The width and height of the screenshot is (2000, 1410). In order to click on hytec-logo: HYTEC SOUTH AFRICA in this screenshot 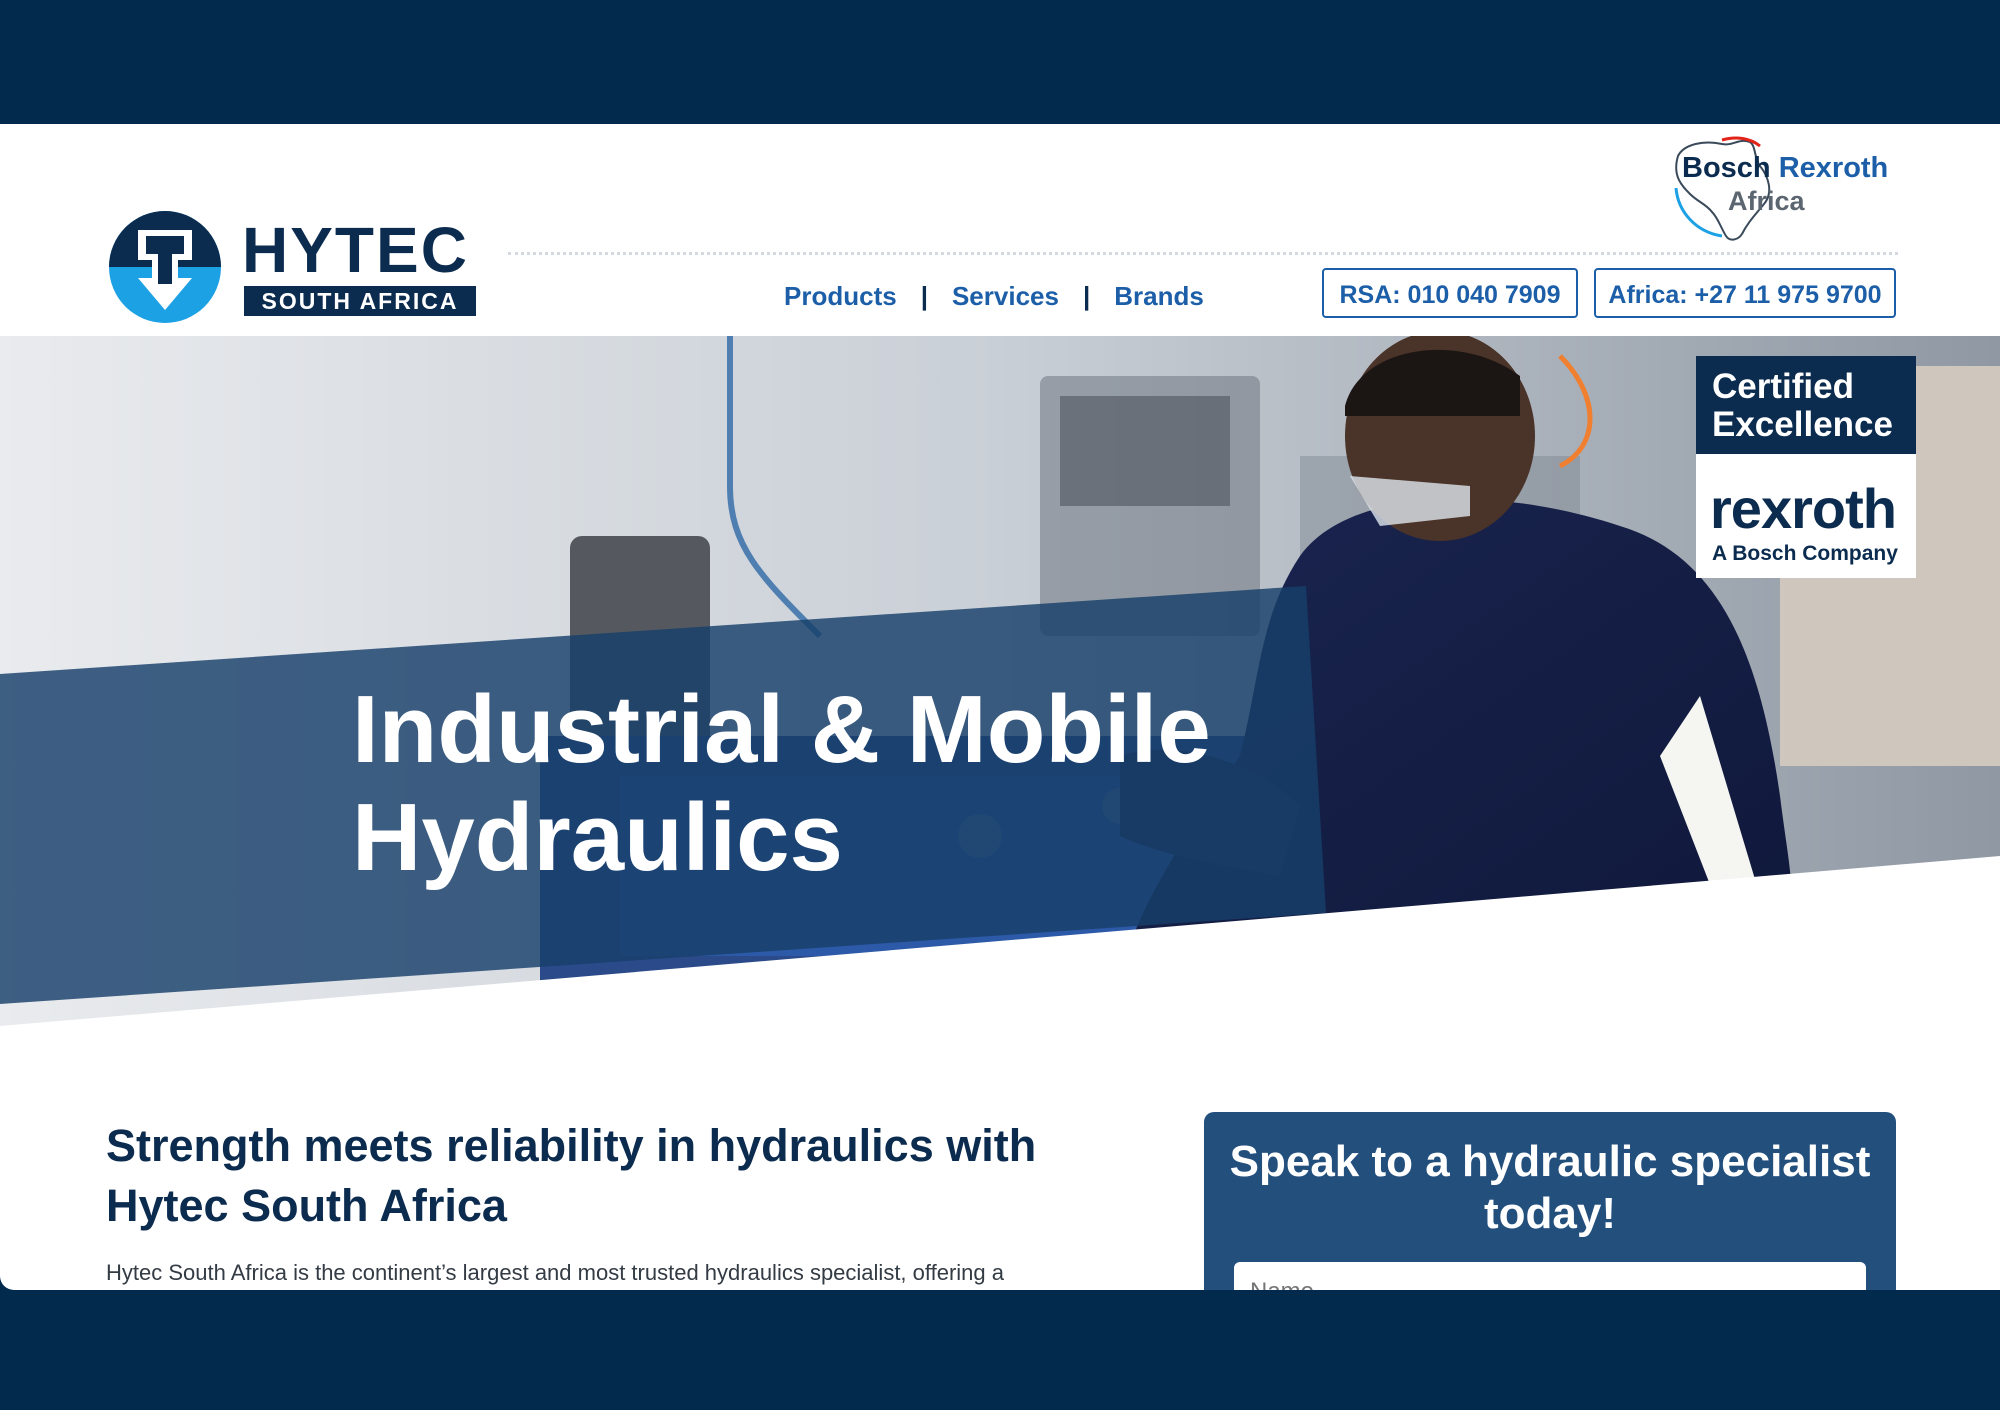, I will do `click(298, 264)`.